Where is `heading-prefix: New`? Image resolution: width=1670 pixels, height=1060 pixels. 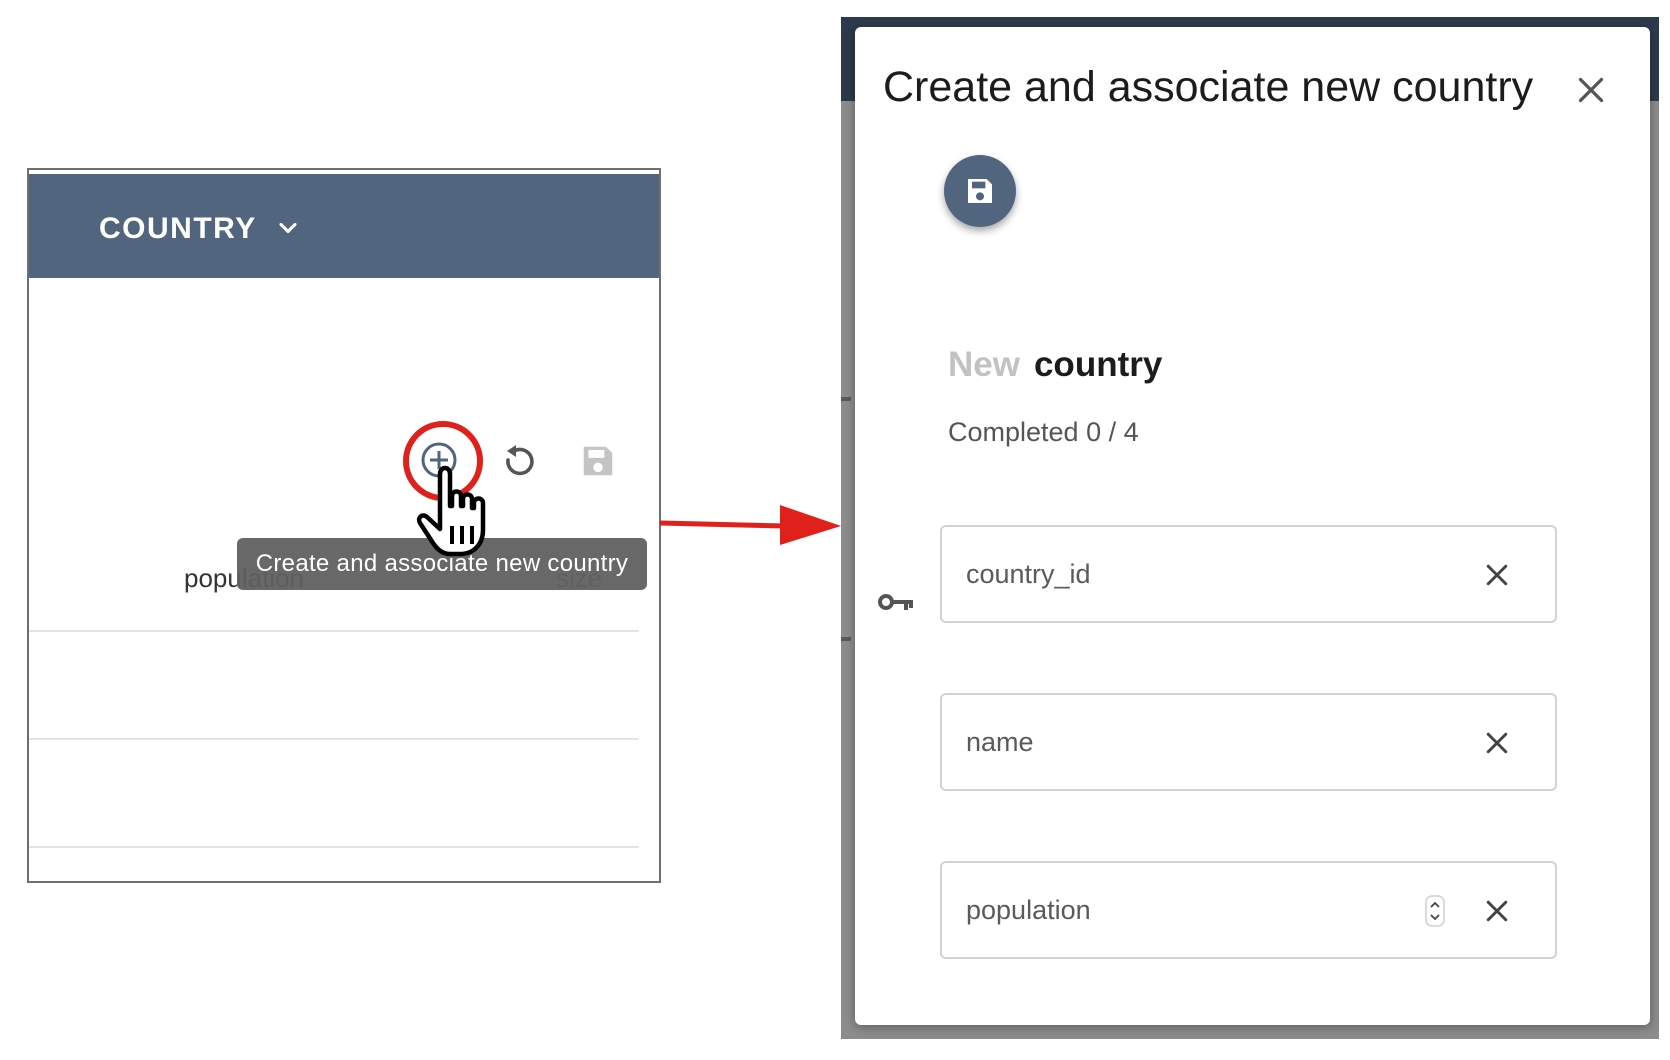 heading-prefix: New is located at coordinates (984, 364).